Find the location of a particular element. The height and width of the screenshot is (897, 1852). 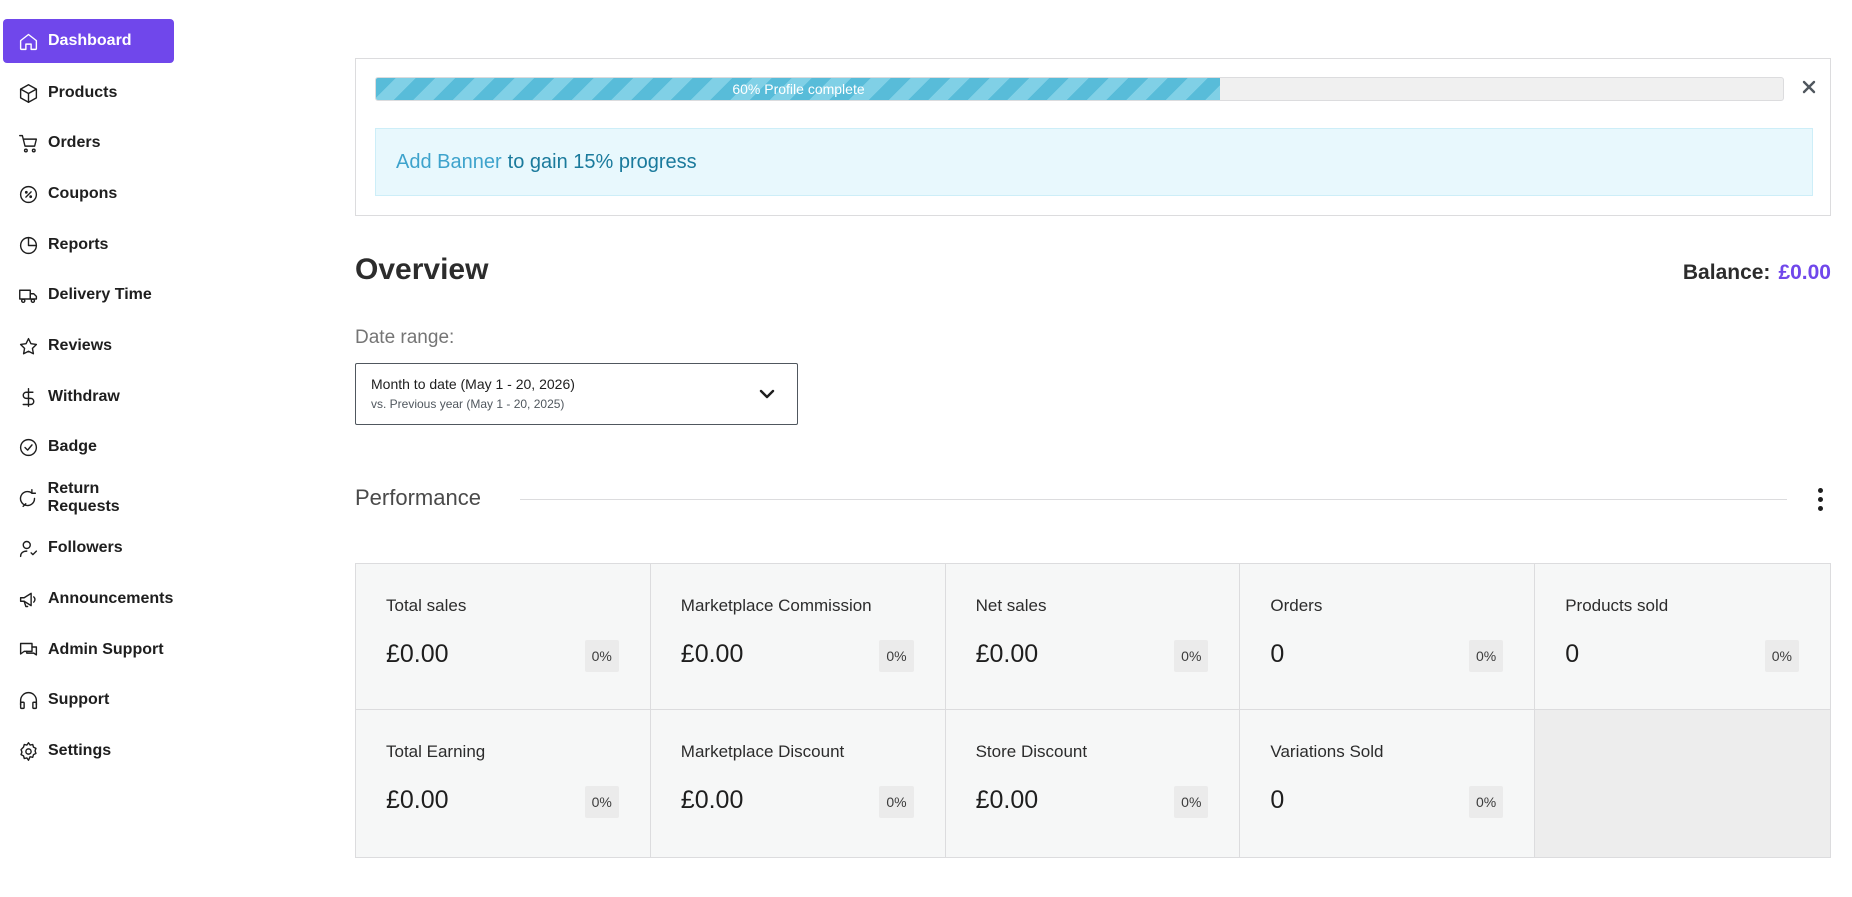

sidebar-item-withdraw: Withdraw is located at coordinates (88, 397).